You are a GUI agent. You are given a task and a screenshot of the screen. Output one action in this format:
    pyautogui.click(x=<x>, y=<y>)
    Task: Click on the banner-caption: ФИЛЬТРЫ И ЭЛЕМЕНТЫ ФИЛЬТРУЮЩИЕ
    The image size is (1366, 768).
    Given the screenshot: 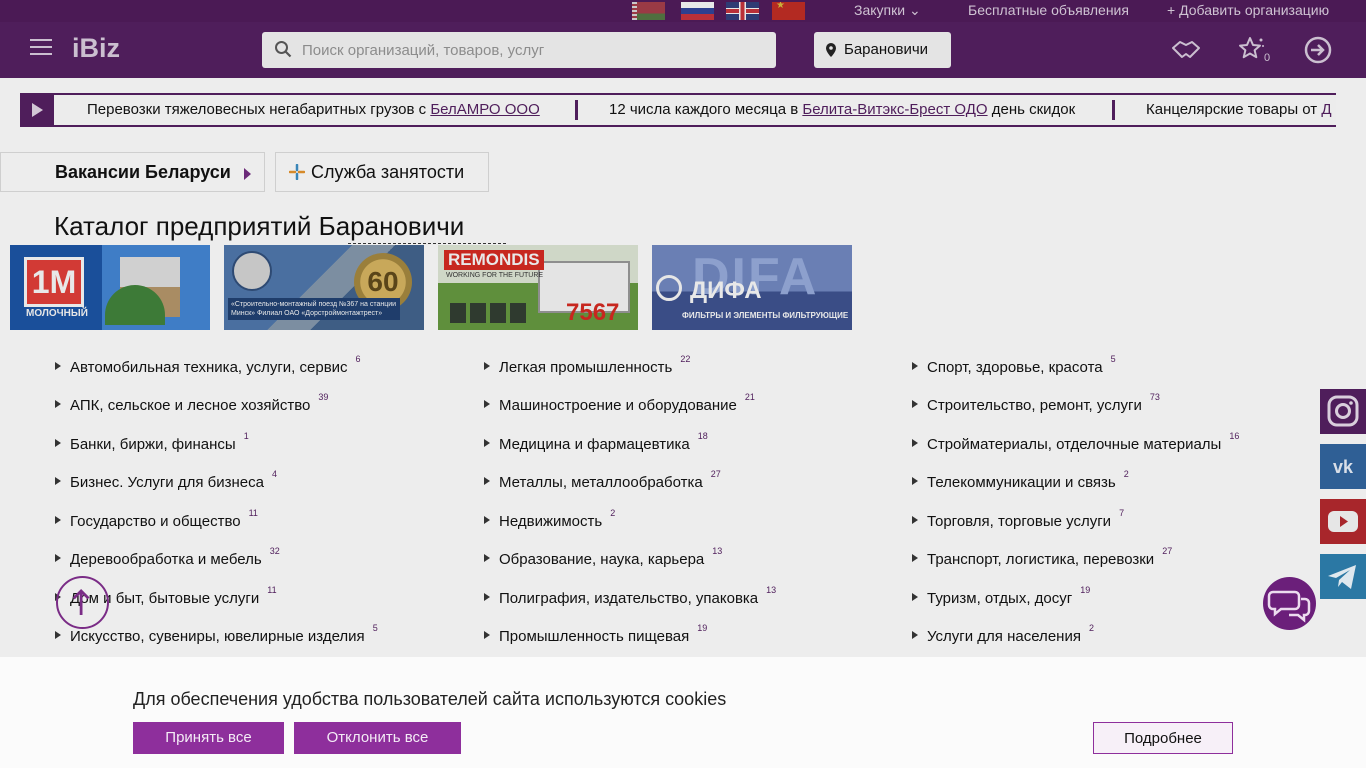 What is the action you would take?
    pyautogui.click(x=765, y=315)
    